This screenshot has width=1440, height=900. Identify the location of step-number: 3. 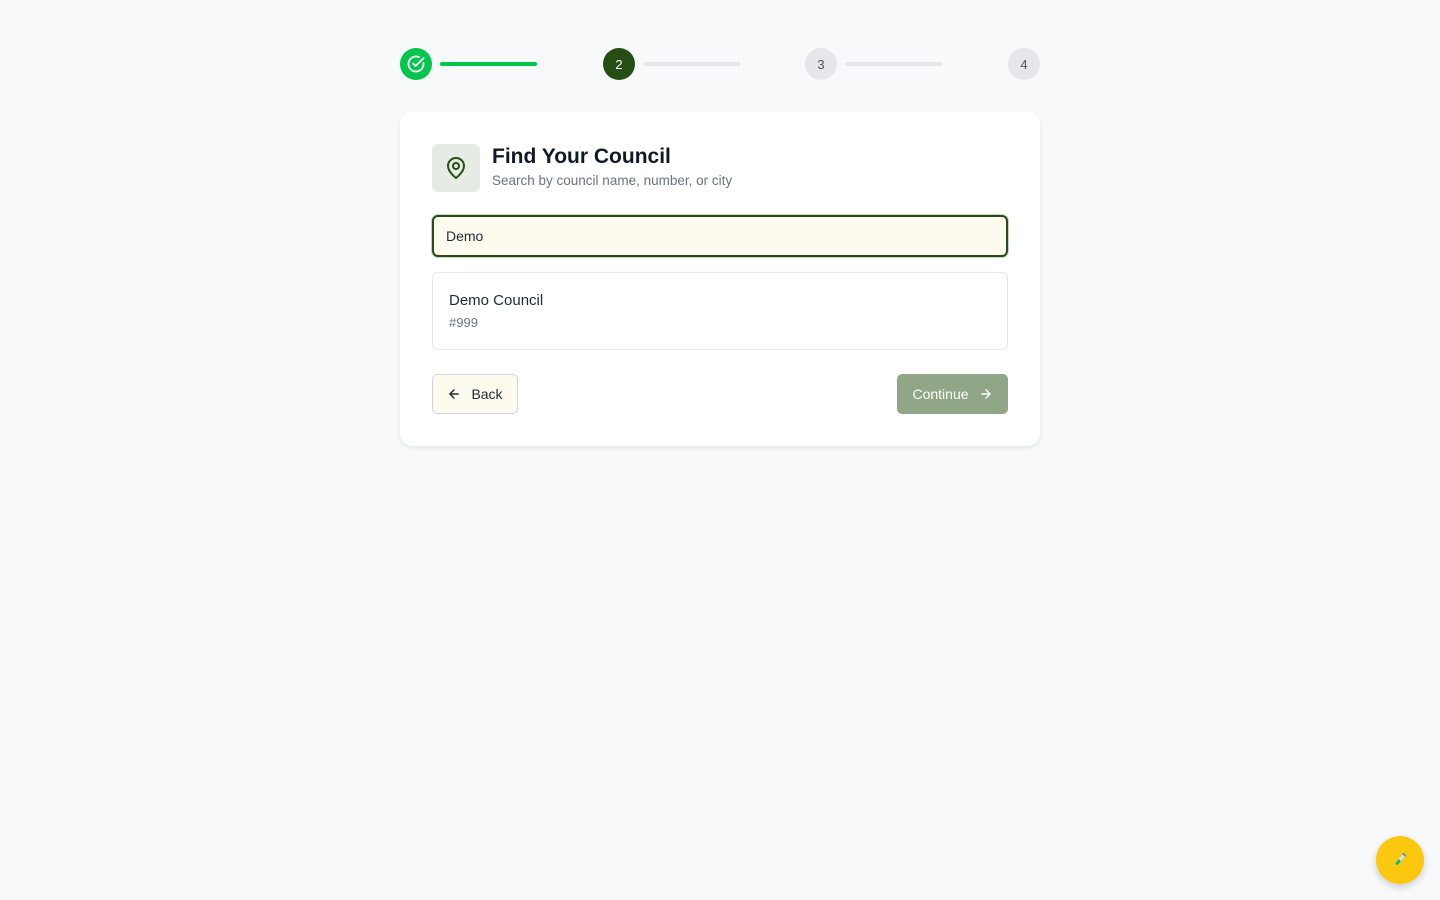
(821, 64).